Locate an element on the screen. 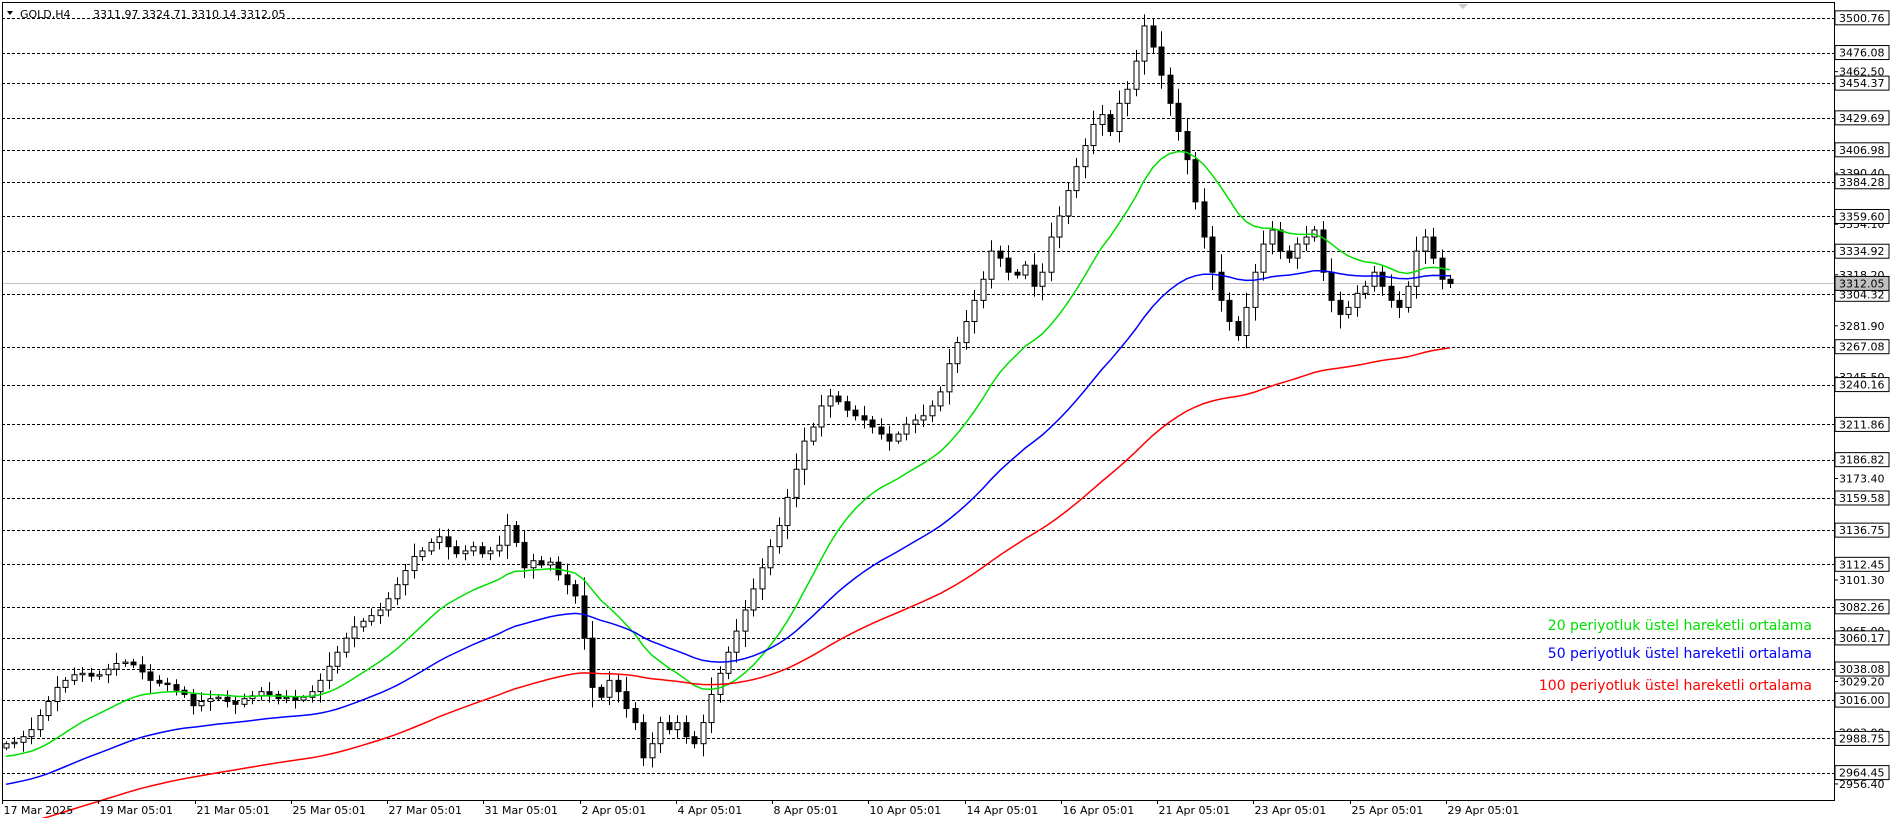  level-tag-label: 3211.86 is located at coordinates (1862, 424).